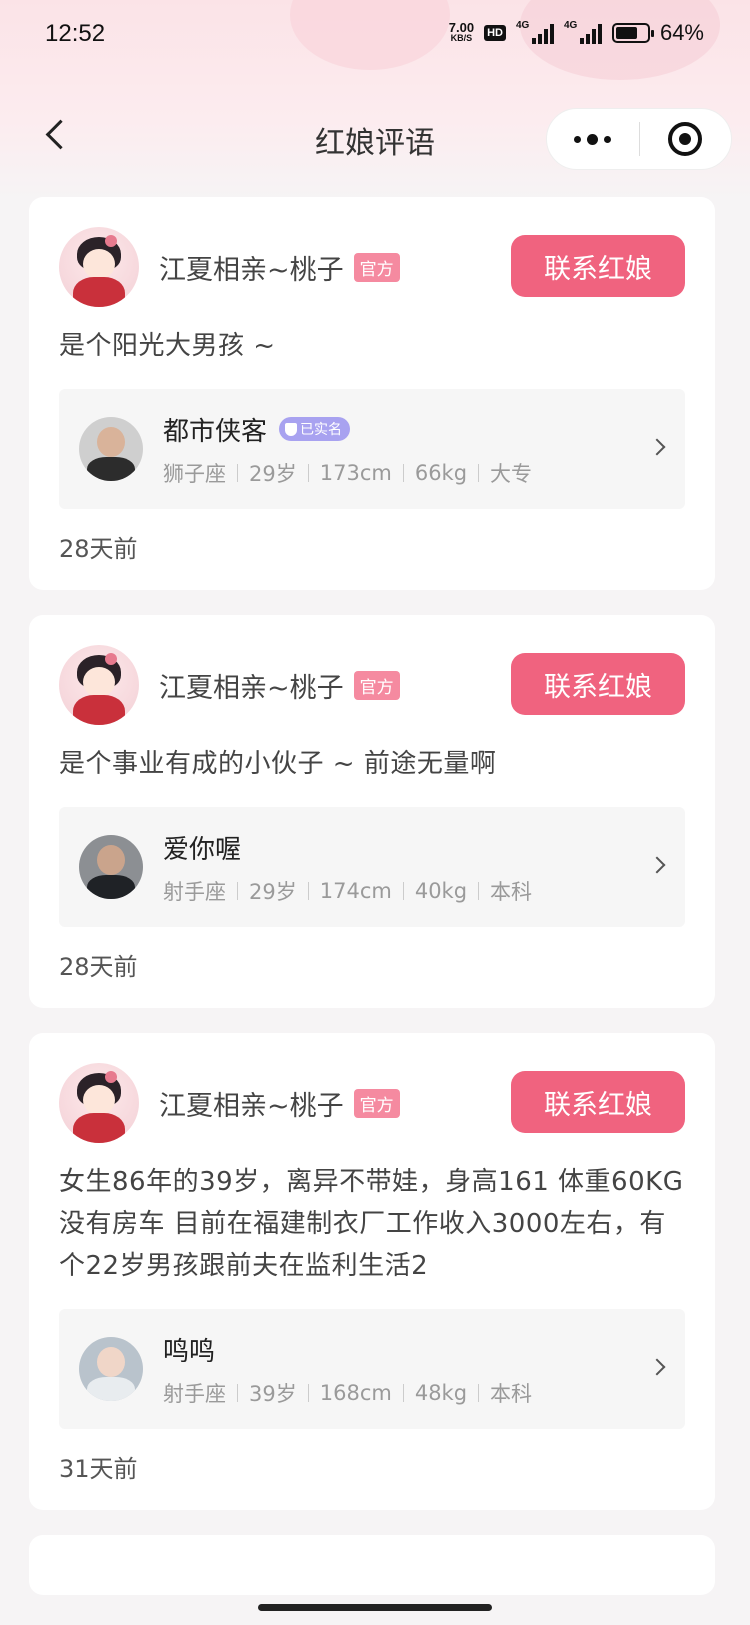  Describe the element at coordinates (167, 346) in the screenshot. I see `comment-text: 是个阳光大男孩 ~` at that location.